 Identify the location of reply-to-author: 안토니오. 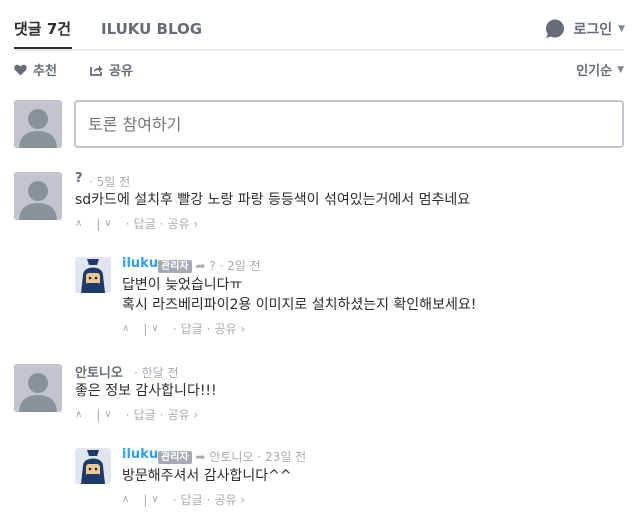
(231, 457).